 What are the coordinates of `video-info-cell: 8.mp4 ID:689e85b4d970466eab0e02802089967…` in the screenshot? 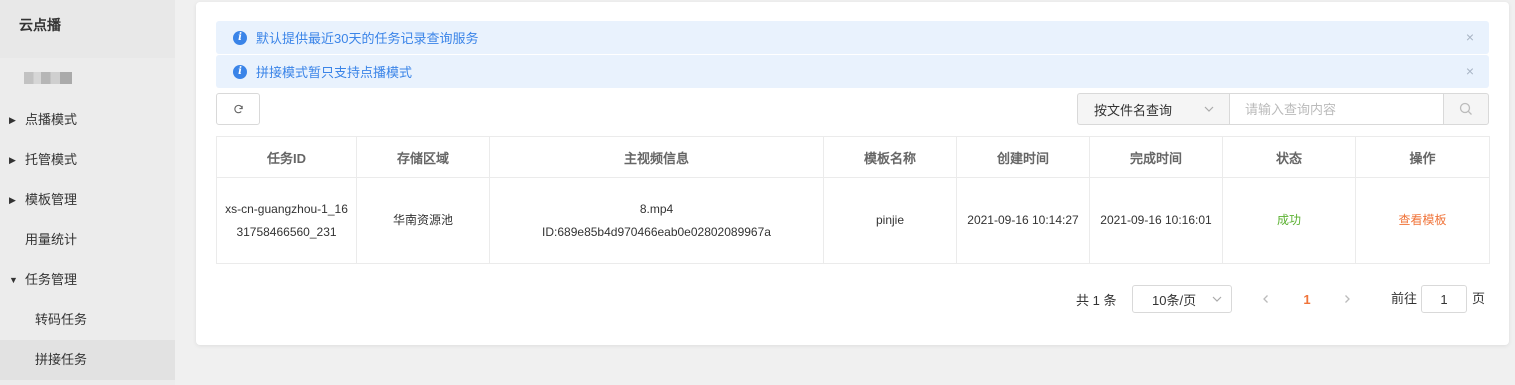 It's located at (656, 220).